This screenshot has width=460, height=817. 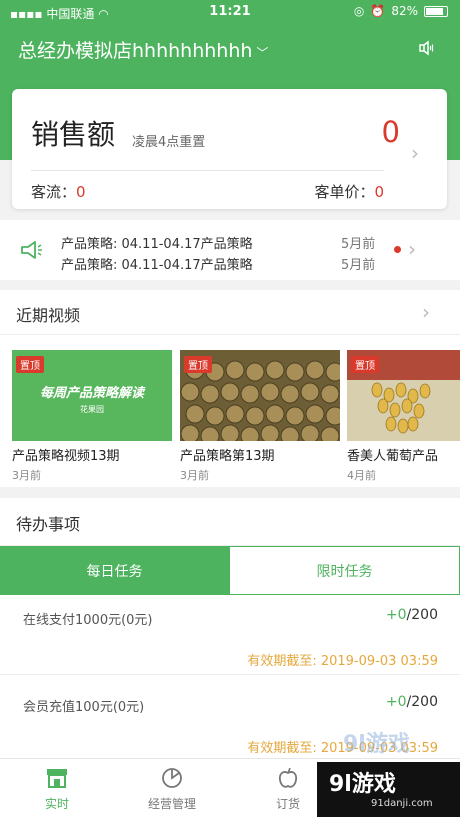 What do you see at coordinates (171, 804) in the screenshot?
I see `tab-label: 经营管理` at bounding box center [171, 804].